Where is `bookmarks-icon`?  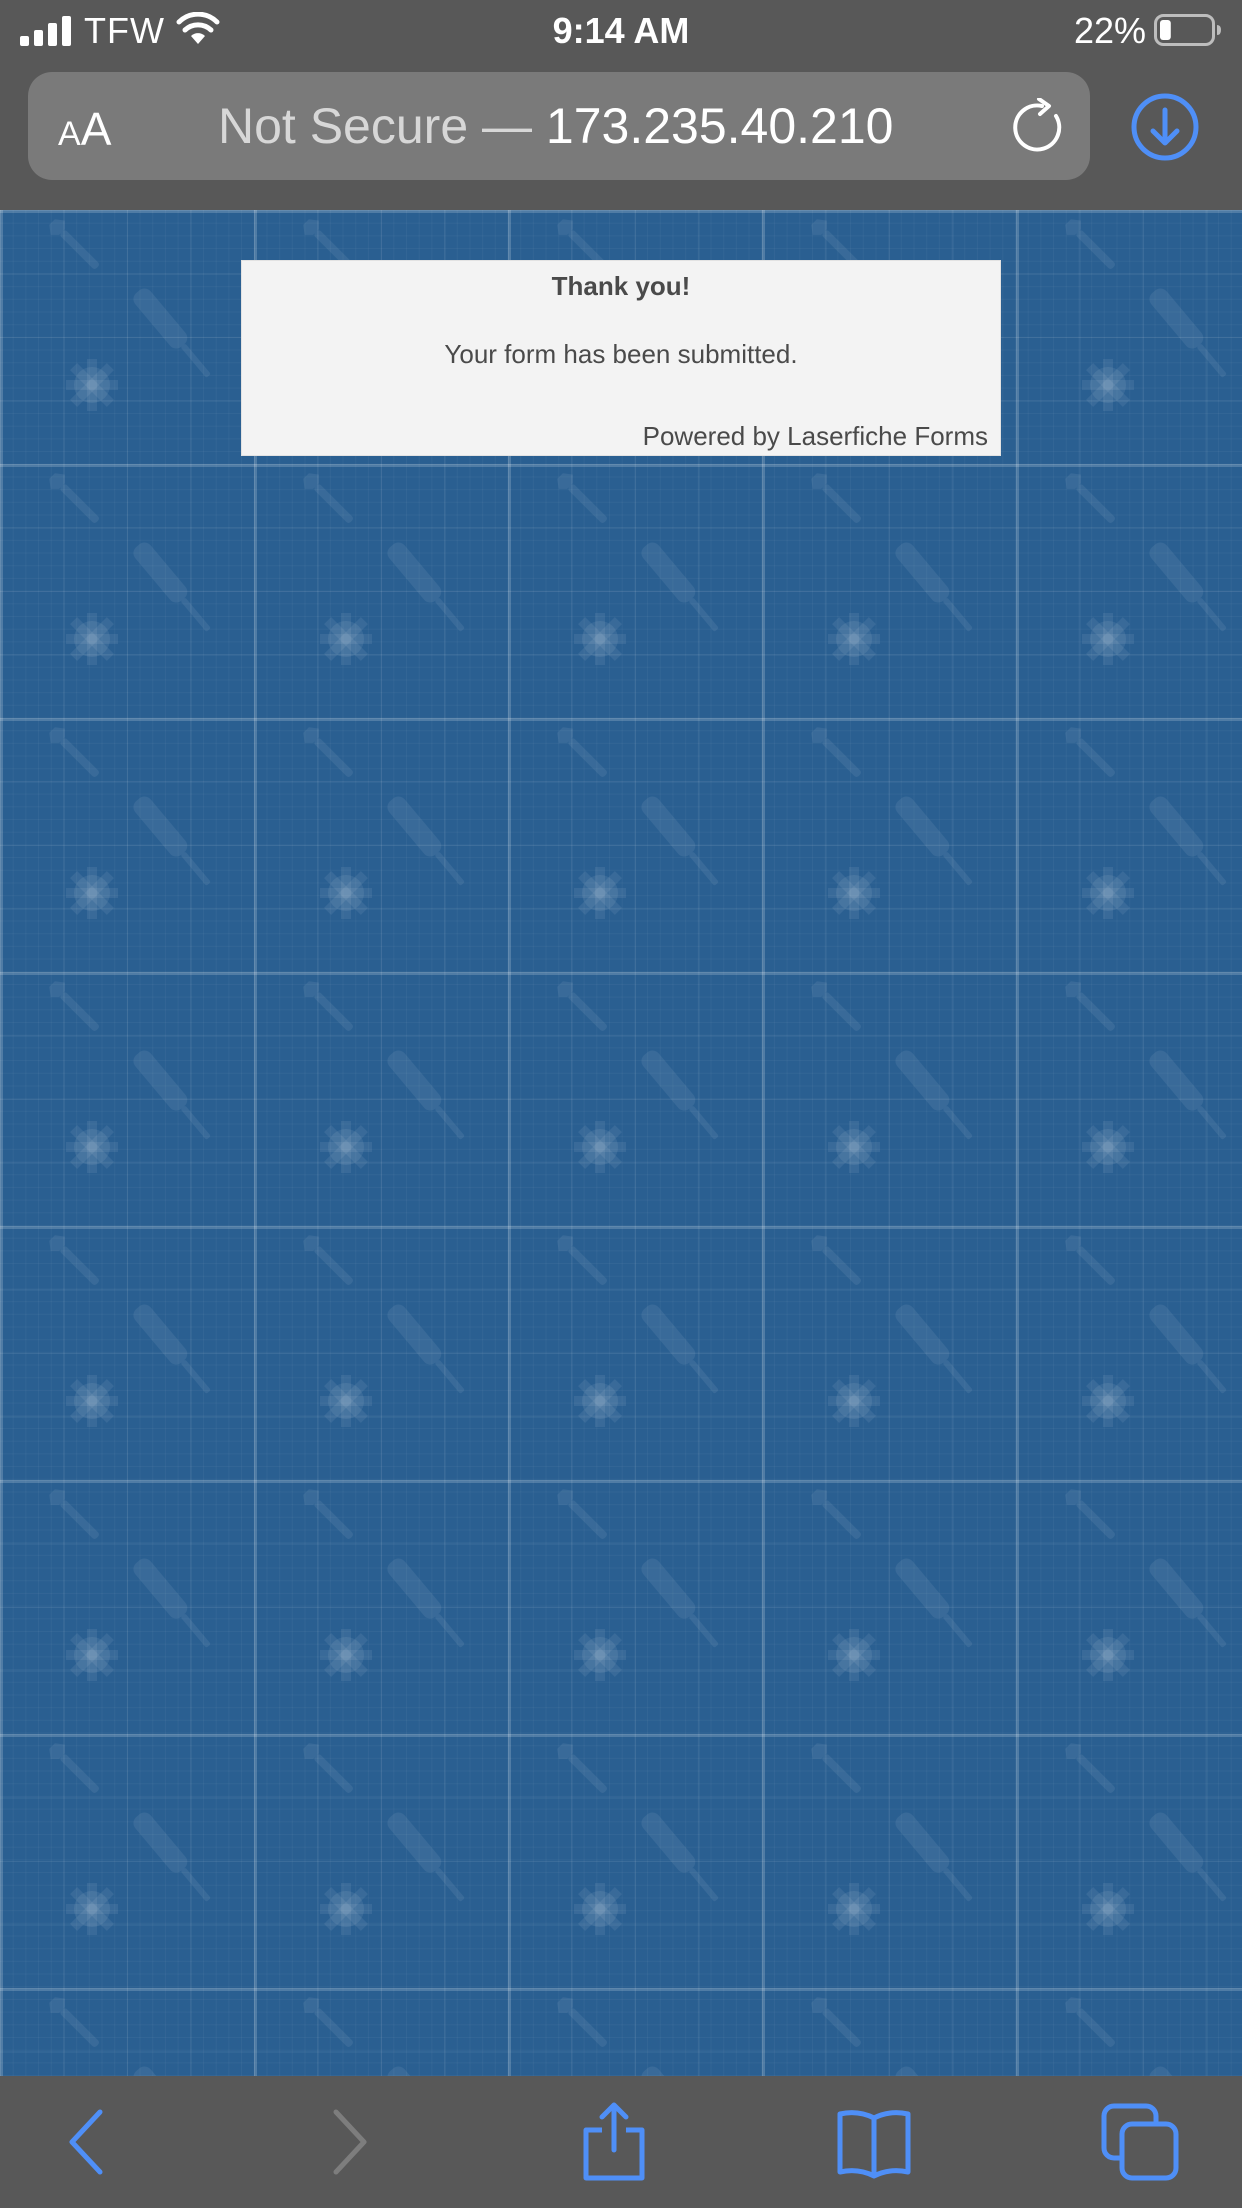
bookmarks-icon is located at coordinates (874, 2142).